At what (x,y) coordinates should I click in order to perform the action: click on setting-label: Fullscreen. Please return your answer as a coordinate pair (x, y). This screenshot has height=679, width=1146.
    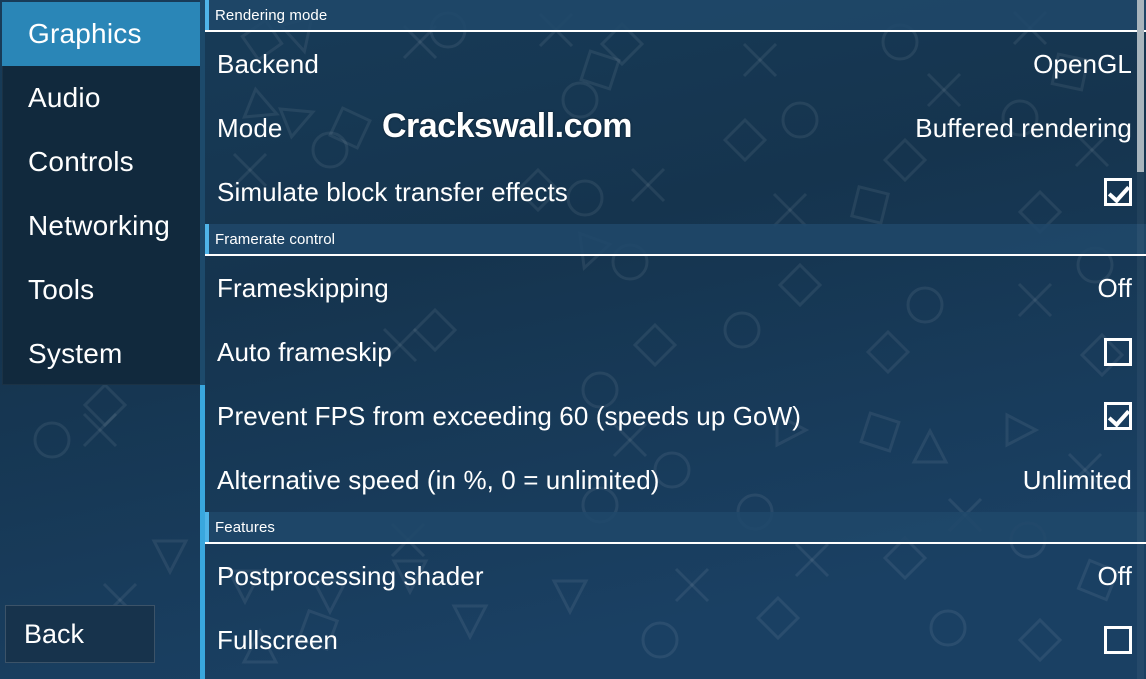
    Looking at the image, I should click on (277, 639).